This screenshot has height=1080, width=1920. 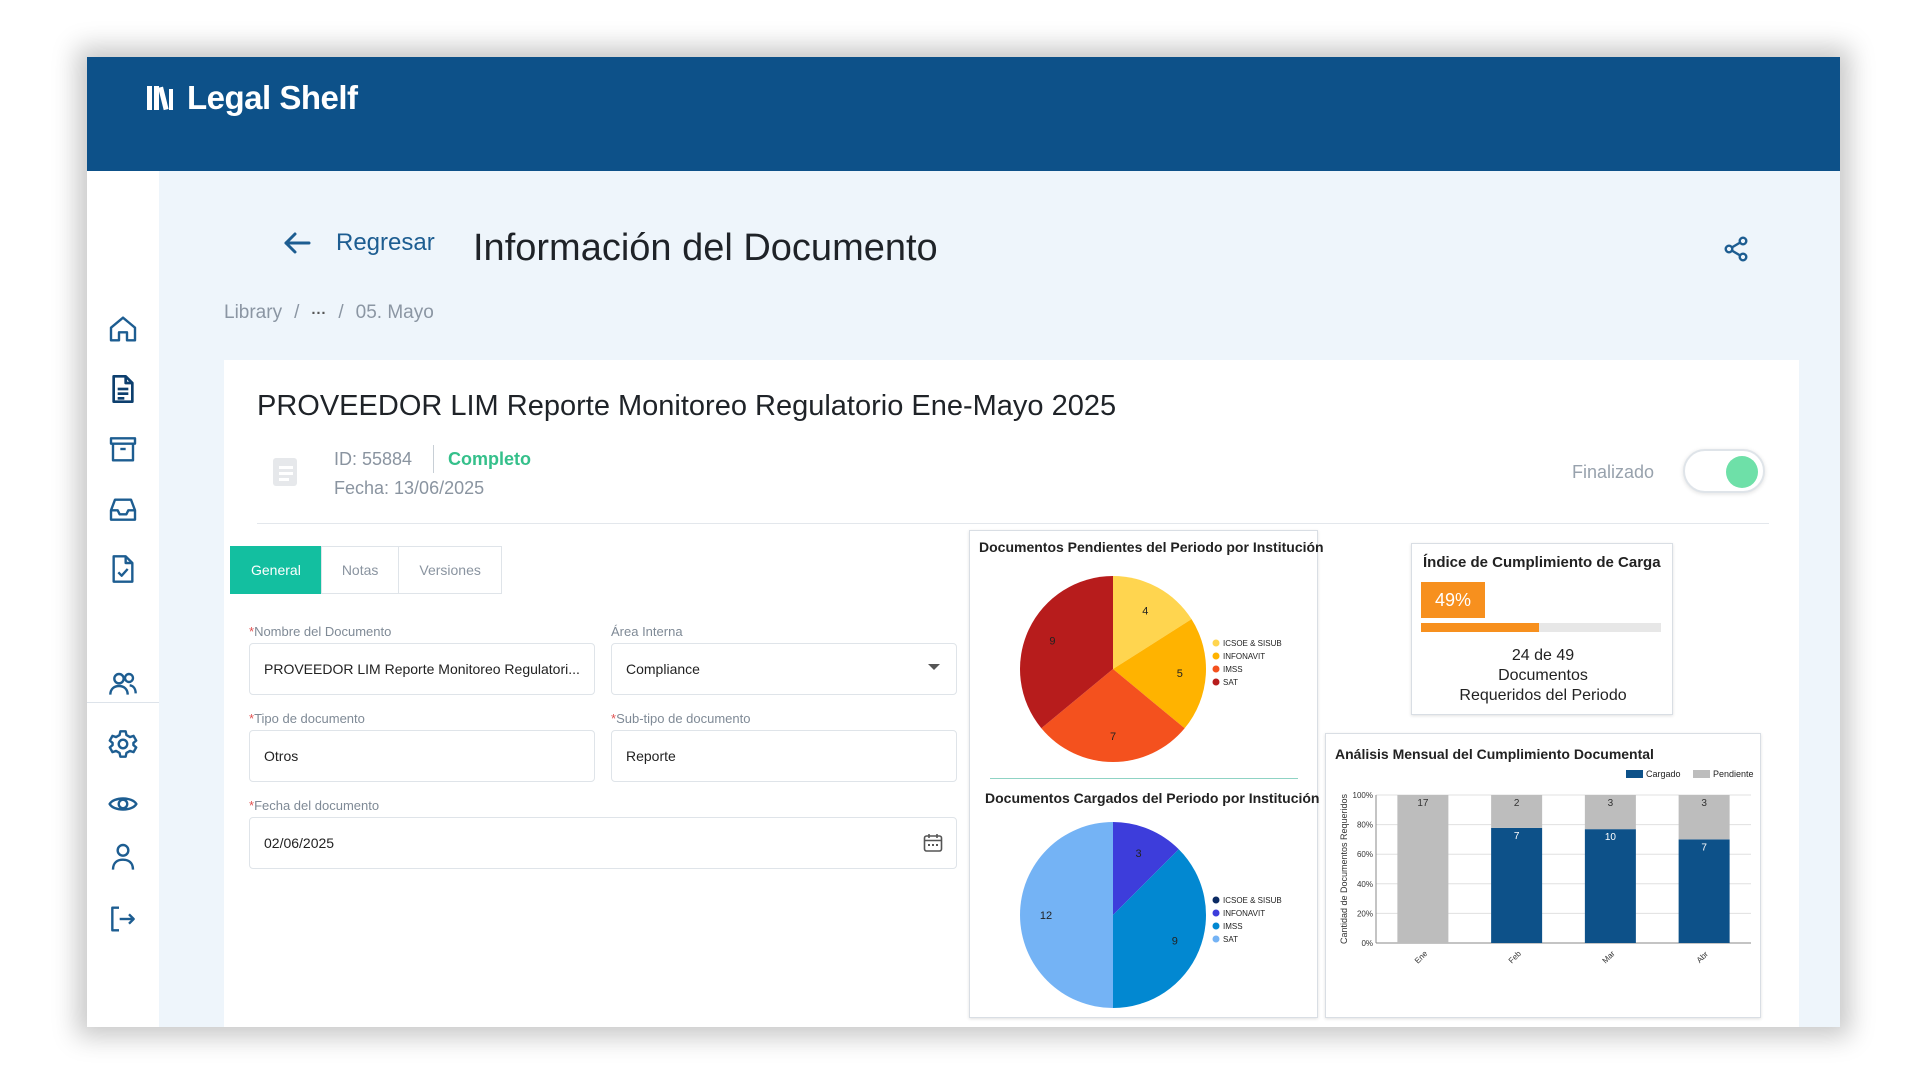 What do you see at coordinates (123, 509) in the screenshot?
I see `inbox-icon` at bounding box center [123, 509].